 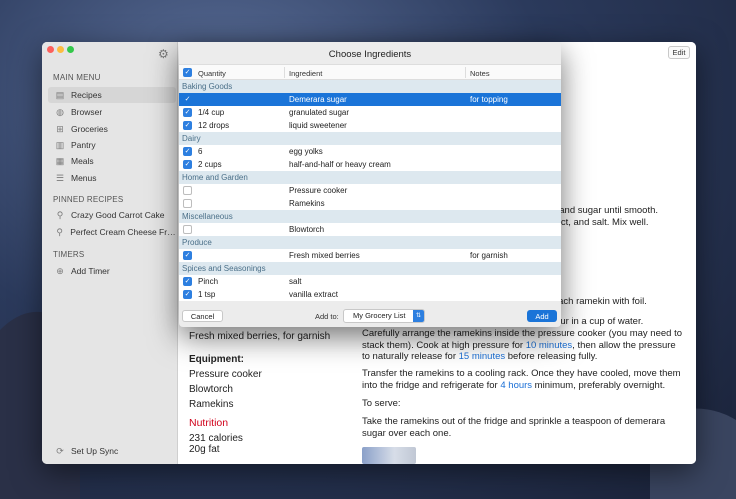 What do you see at coordinates (112, 145) in the screenshot?
I see `sidebar-item-pantry: ▥ Pantry` at bounding box center [112, 145].